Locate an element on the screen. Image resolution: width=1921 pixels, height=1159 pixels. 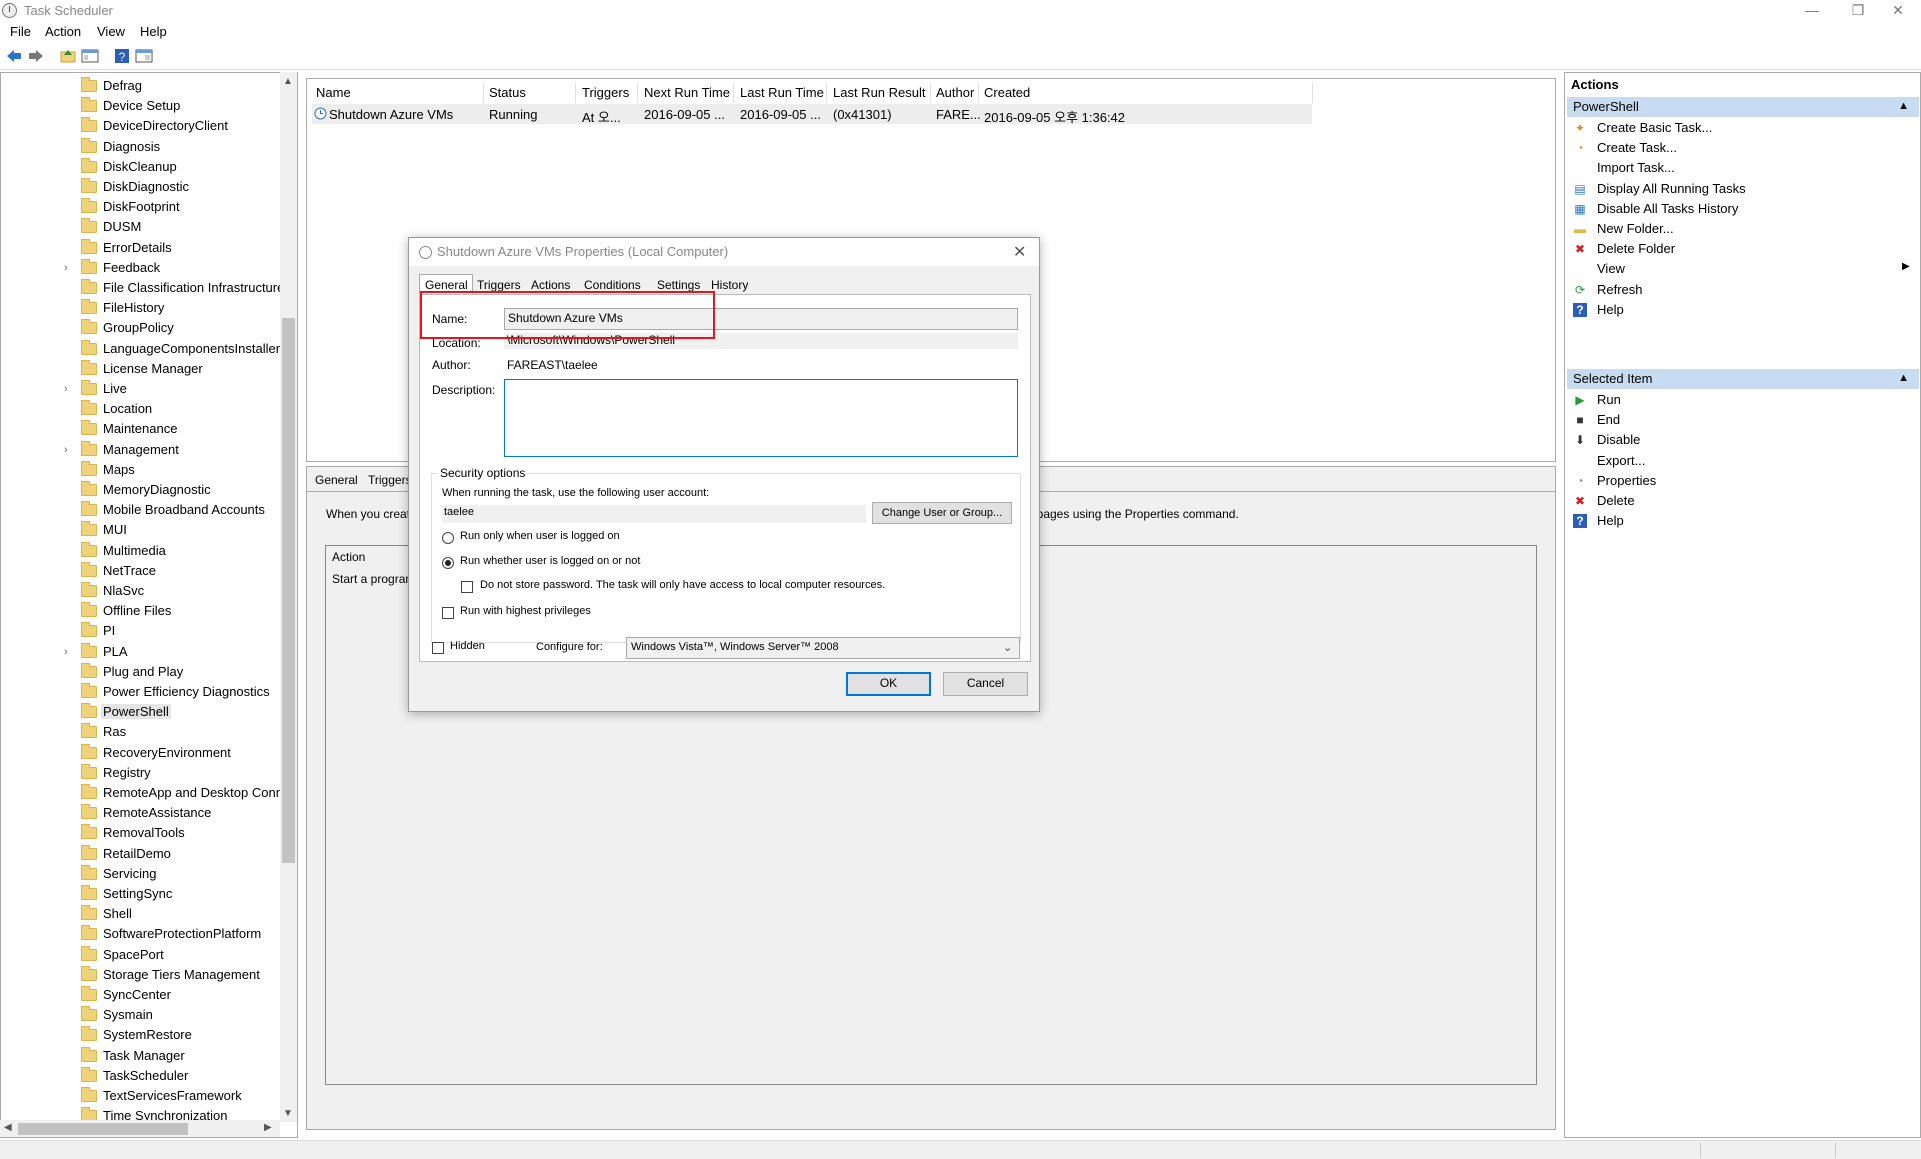
tree-item: Multimedia is located at coordinates (142, 551).